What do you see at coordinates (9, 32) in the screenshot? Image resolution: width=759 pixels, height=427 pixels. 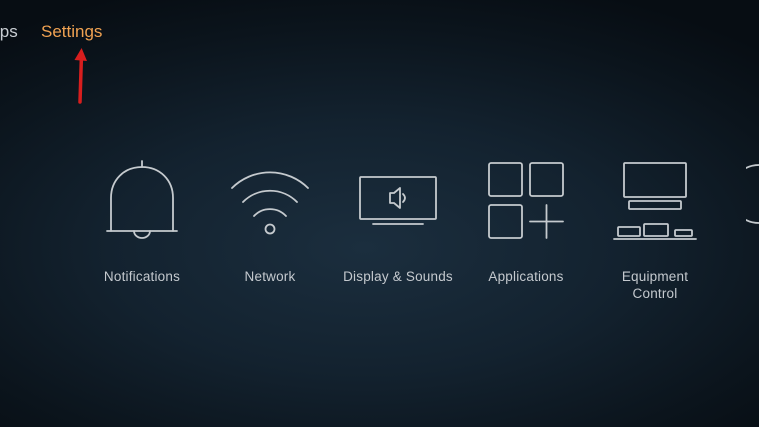 I see `nav-apps: Apps` at bounding box center [9, 32].